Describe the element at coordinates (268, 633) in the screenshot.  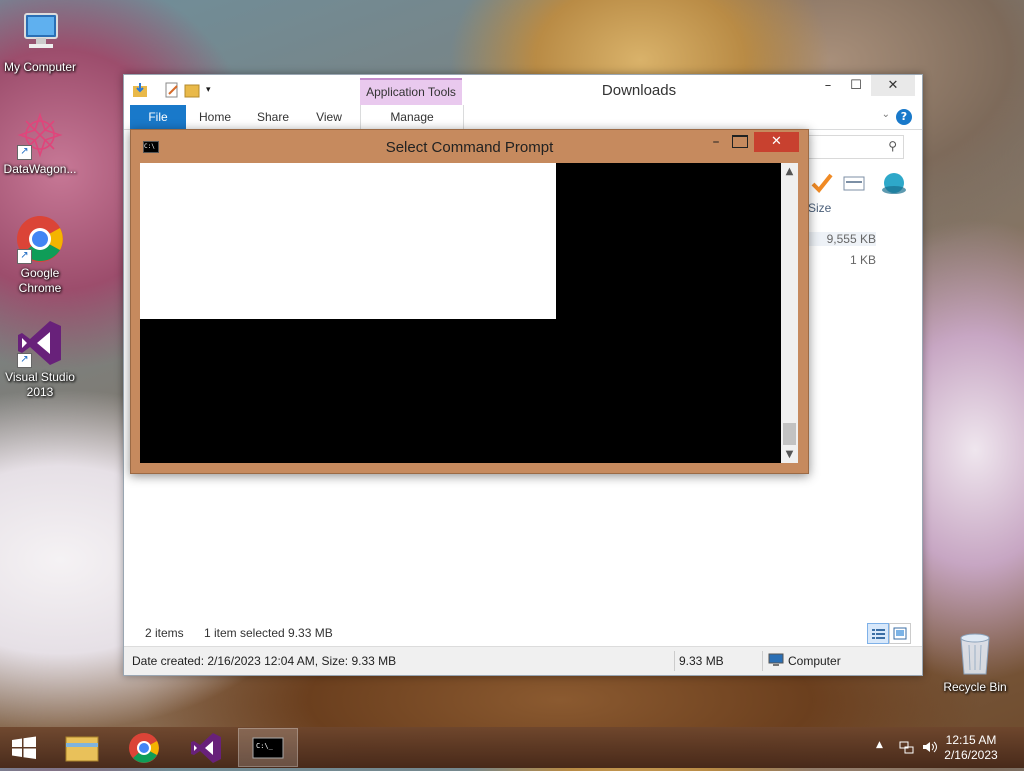
I see `selection-info: 1 item selected 9.33 MB` at that location.